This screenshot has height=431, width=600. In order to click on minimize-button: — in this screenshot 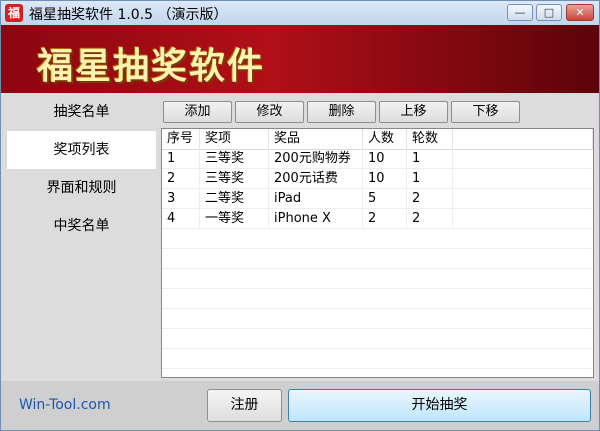, I will do `click(520, 12)`.